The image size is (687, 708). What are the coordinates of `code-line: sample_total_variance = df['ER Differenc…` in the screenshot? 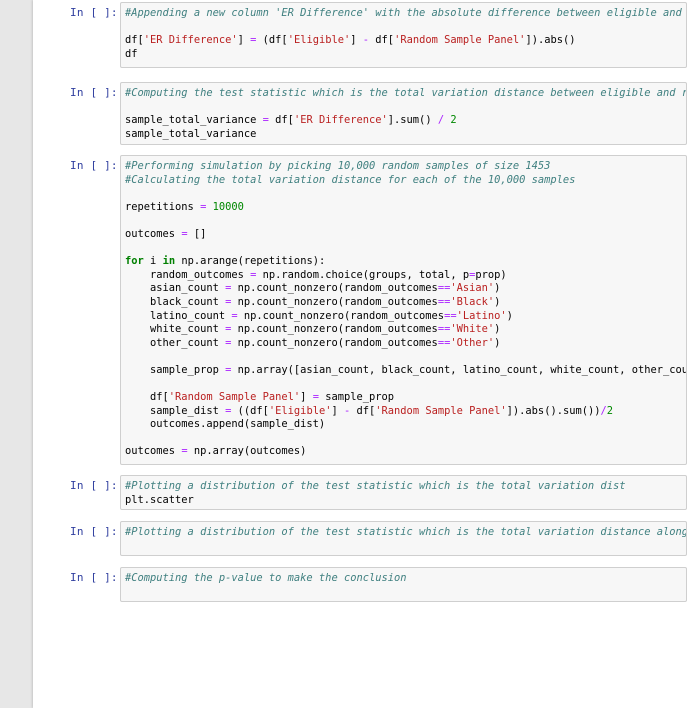 It's located at (405, 121).